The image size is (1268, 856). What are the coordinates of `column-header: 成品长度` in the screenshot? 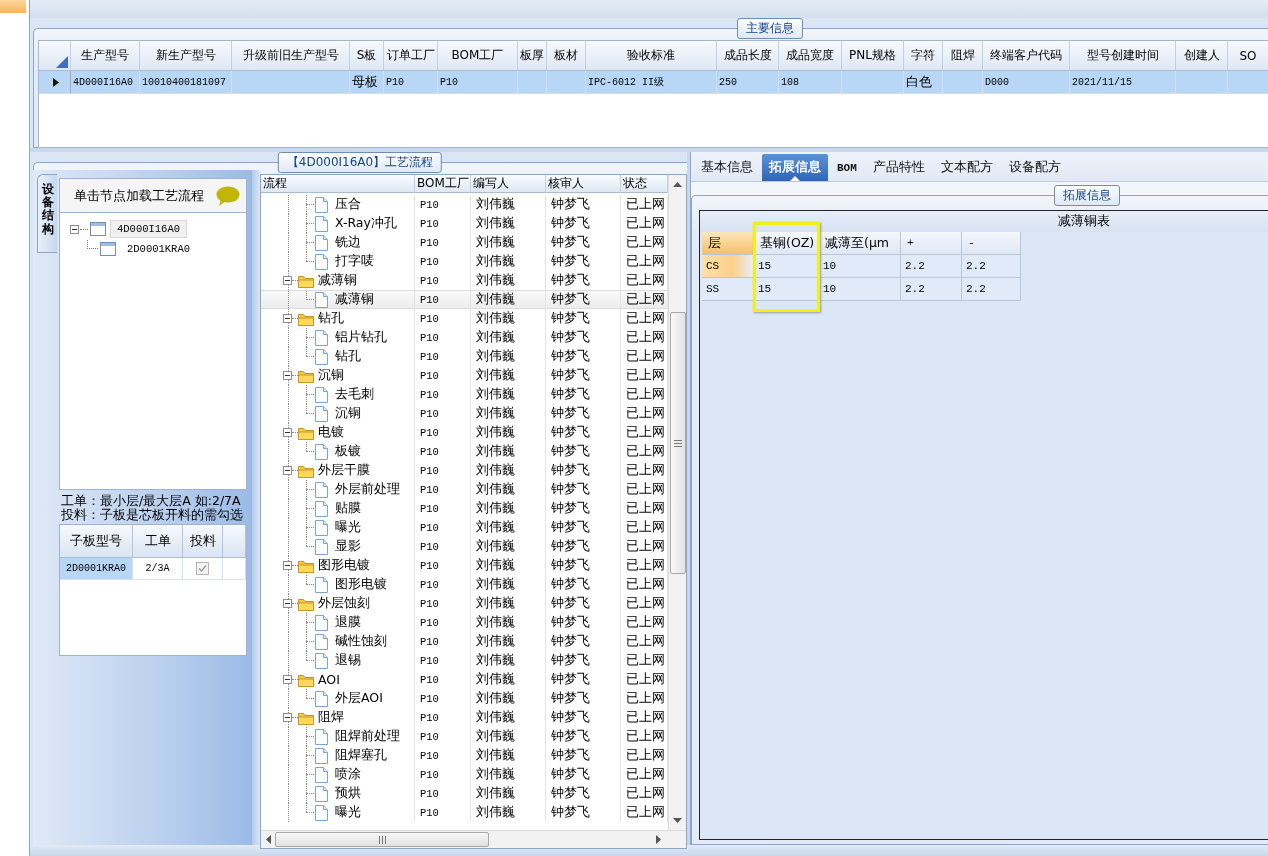 It's located at (748, 56).